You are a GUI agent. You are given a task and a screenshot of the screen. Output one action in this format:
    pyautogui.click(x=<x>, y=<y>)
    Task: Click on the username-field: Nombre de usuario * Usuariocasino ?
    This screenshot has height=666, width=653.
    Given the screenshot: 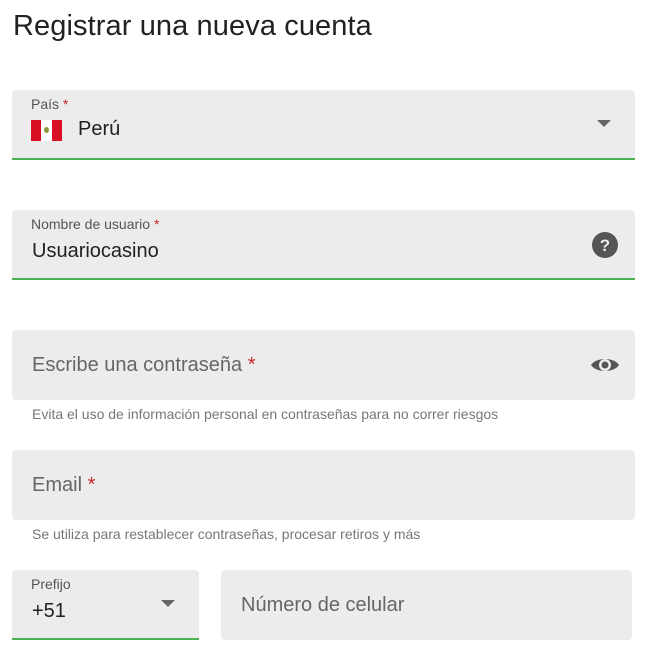 What is the action you would take?
    pyautogui.click(x=323, y=245)
    